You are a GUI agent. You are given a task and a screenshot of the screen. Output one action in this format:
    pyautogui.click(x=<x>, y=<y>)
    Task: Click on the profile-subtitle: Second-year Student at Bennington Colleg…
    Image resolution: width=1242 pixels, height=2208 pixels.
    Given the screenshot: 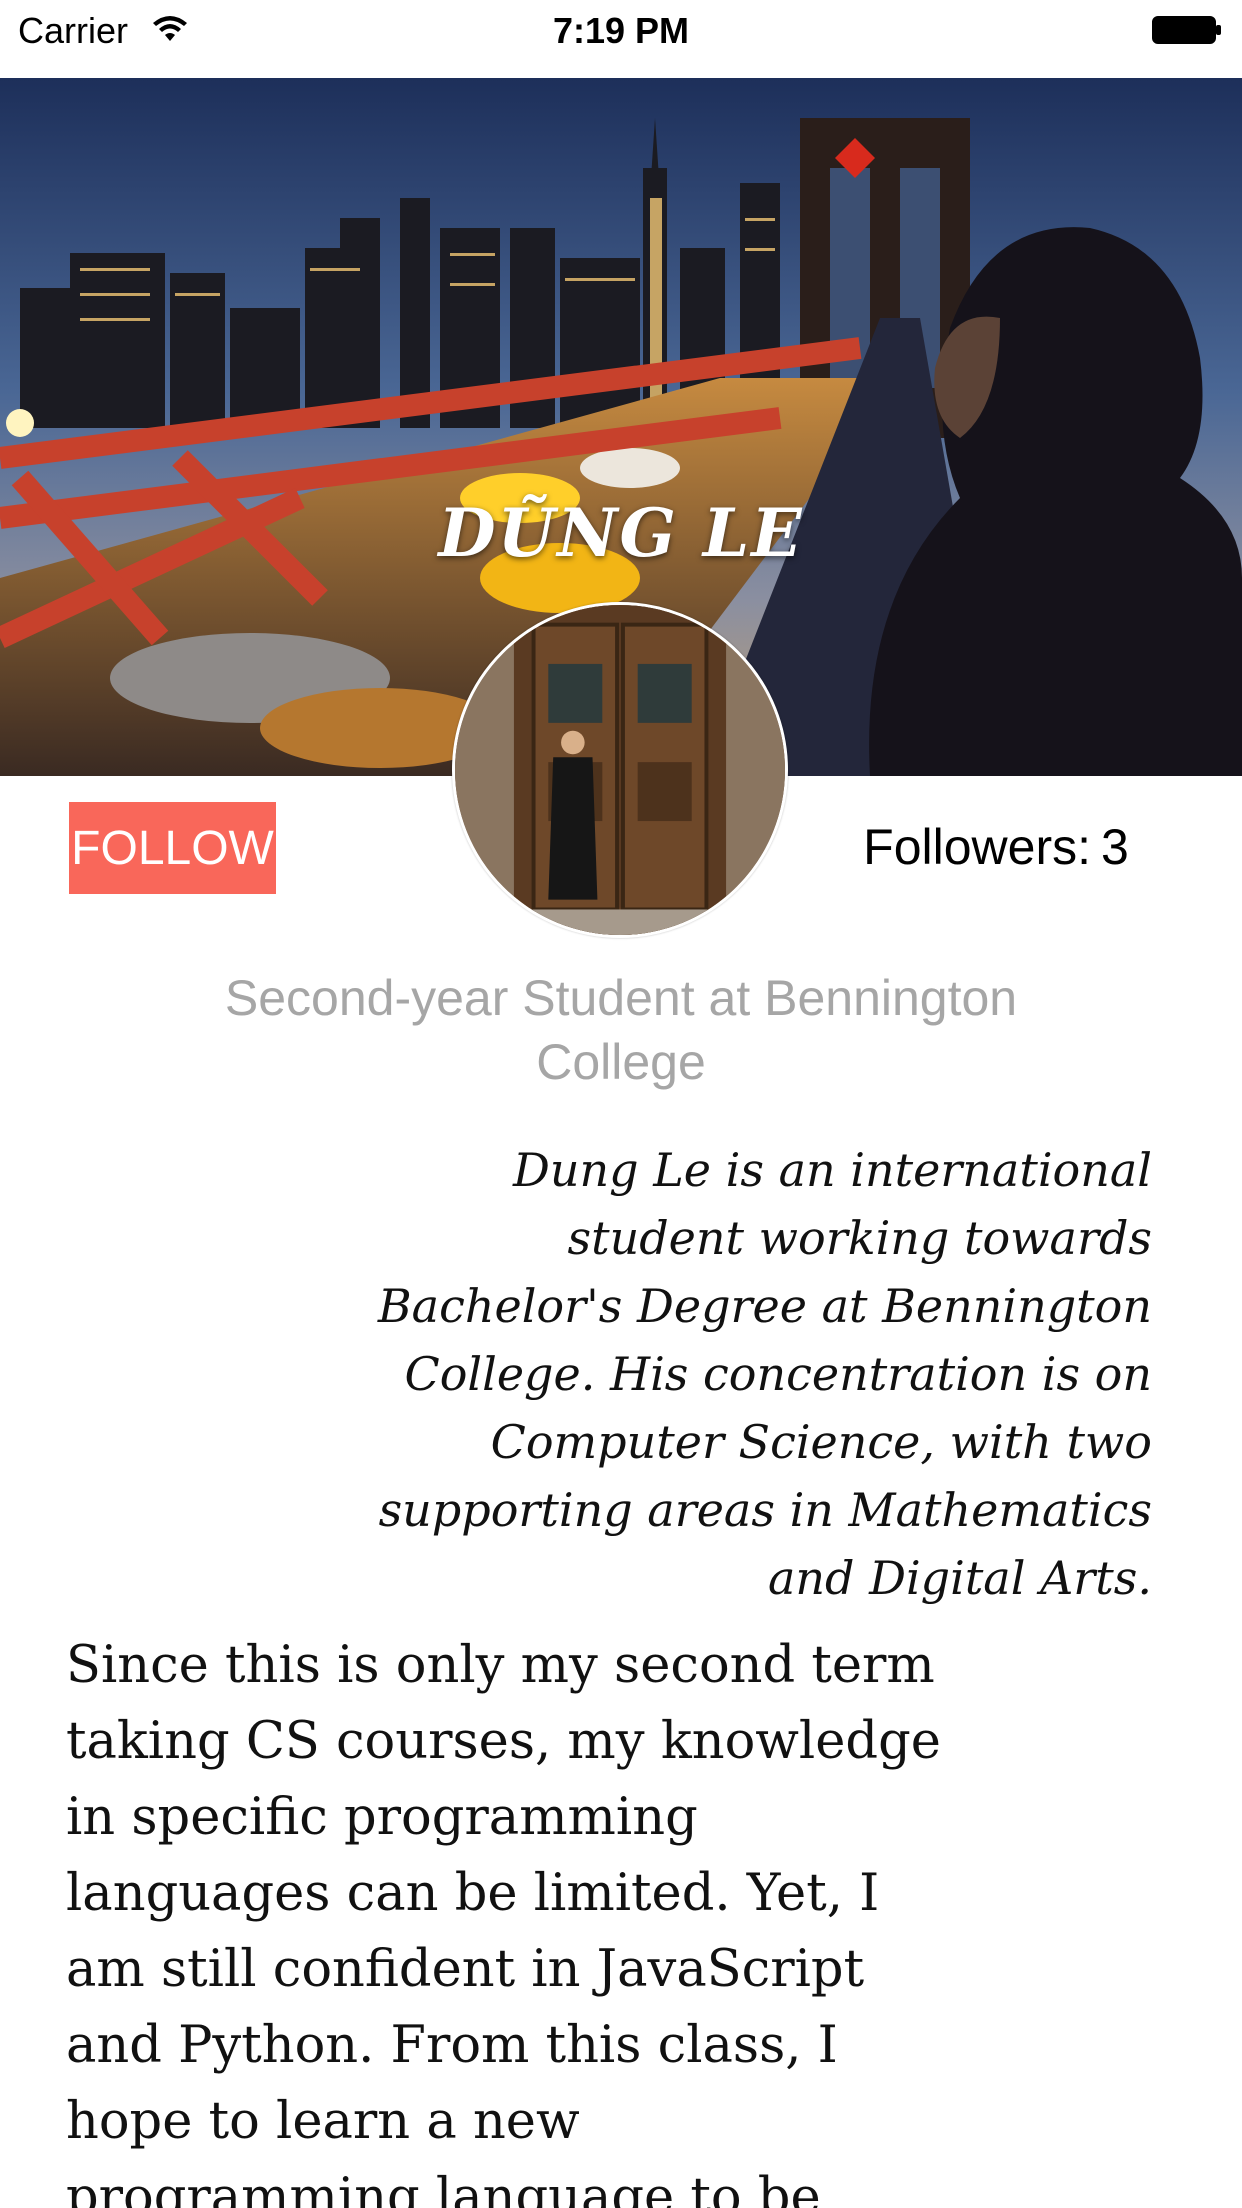 What is the action you would take?
    pyautogui.click(x=621, y=1030)
    